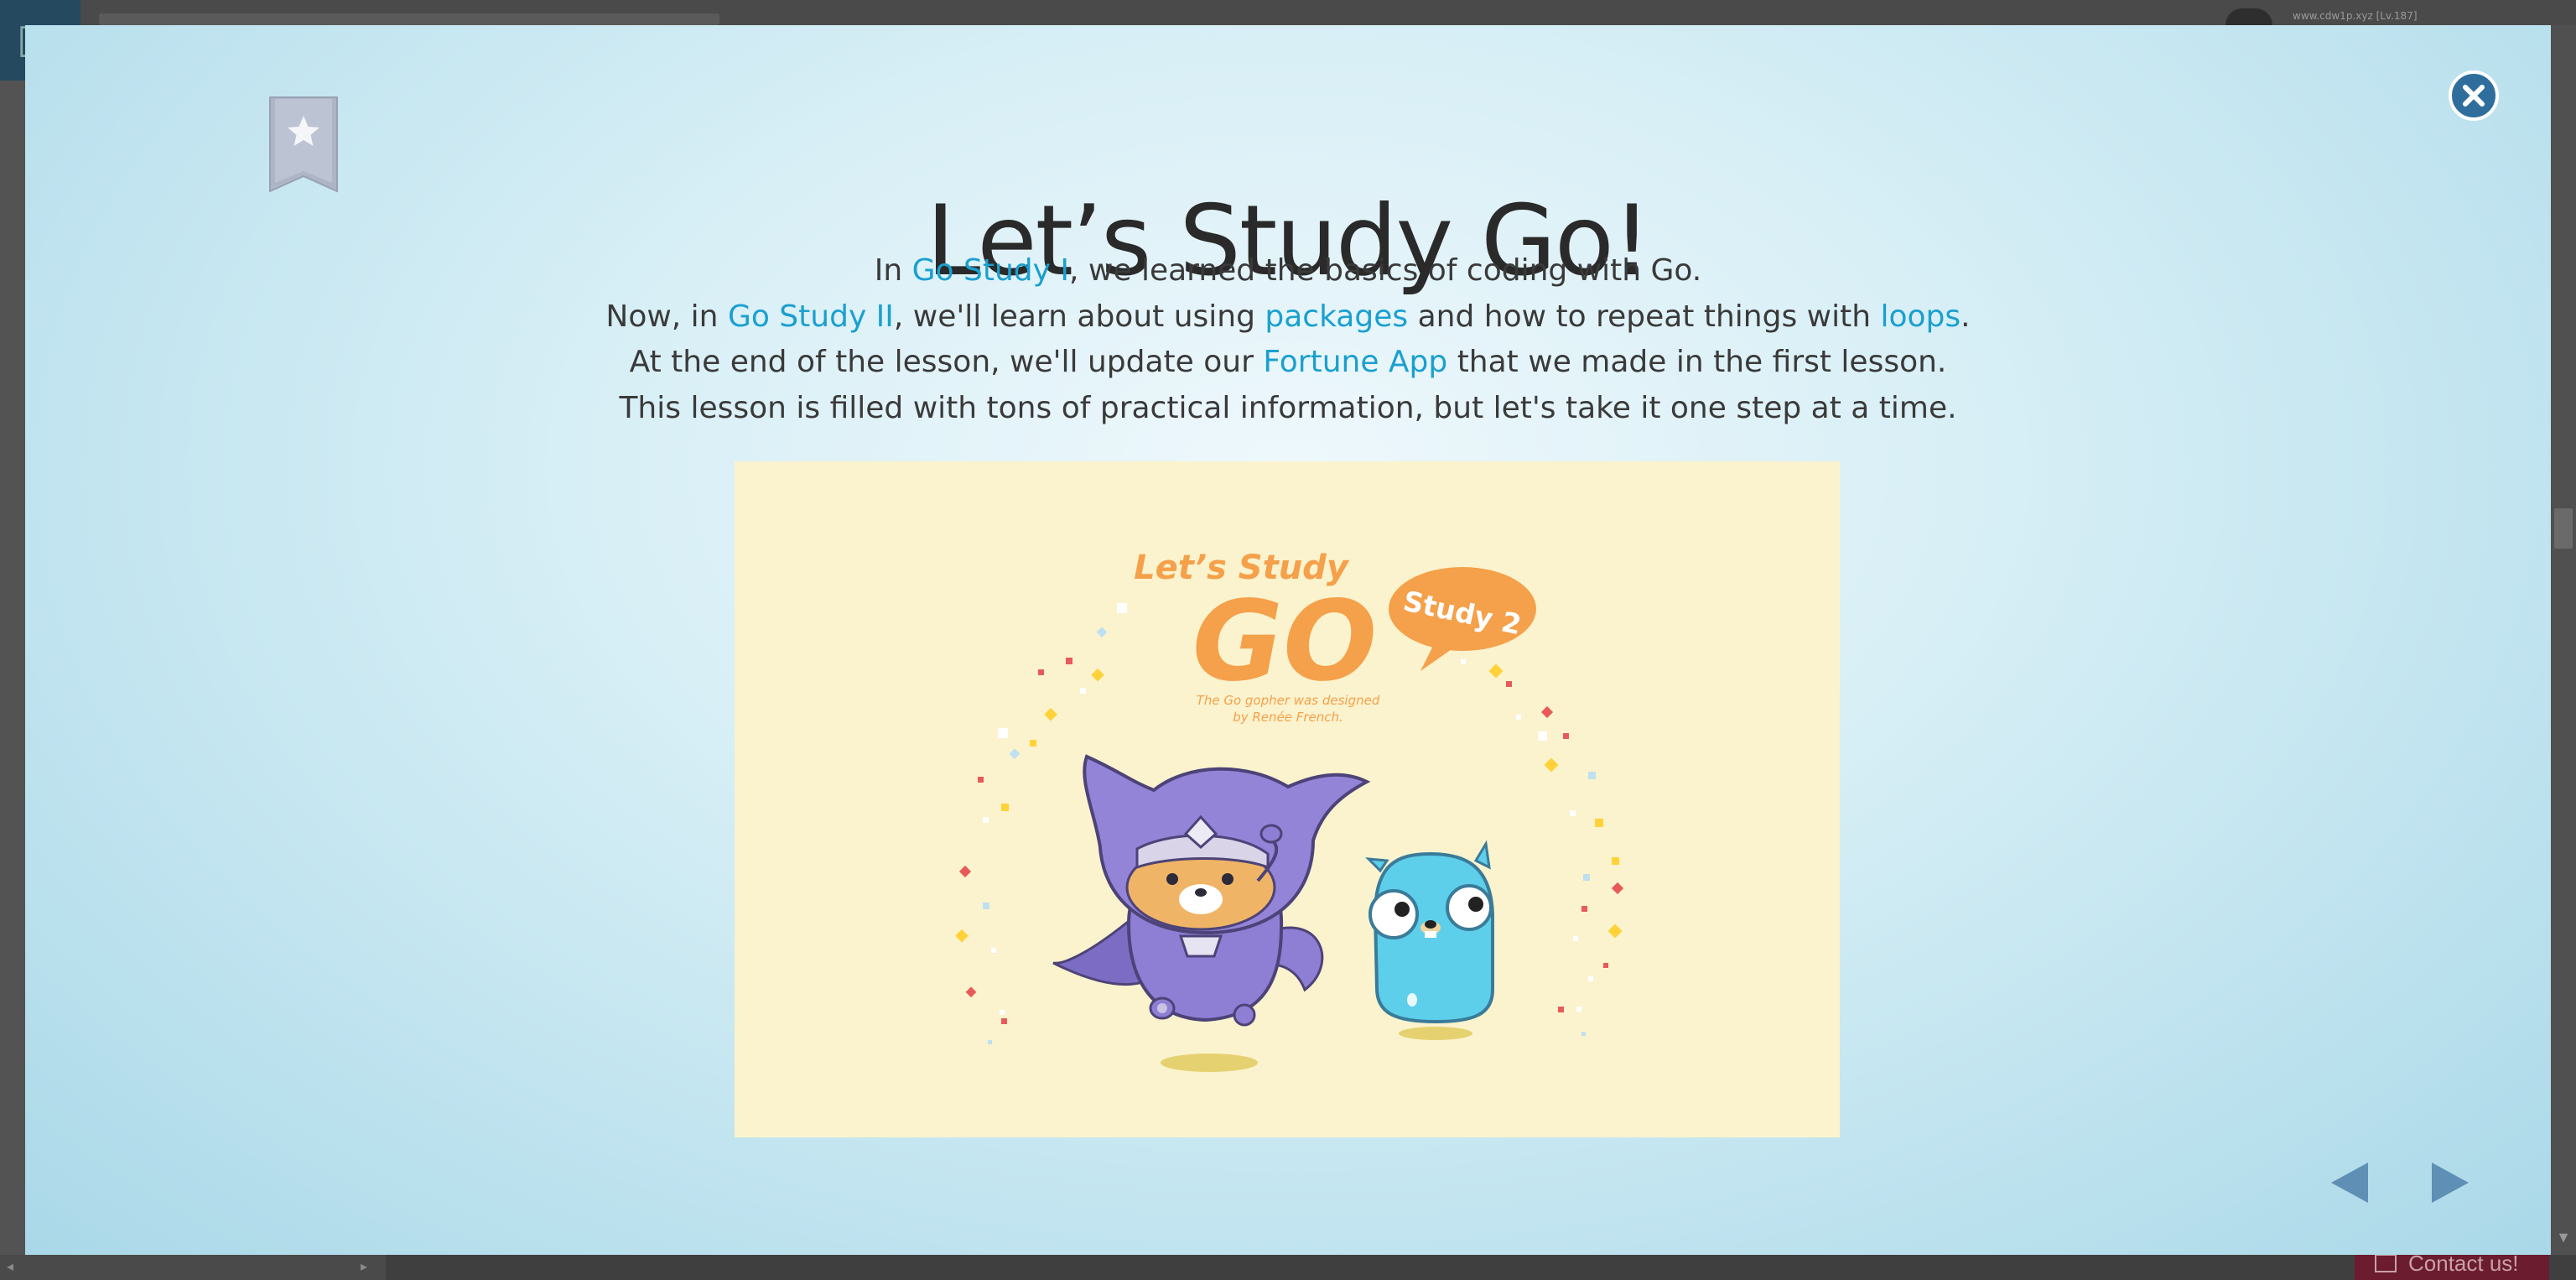 This screenshot has height=1280, width=2576. What do you see at coordinates (1288, 1267) in the screenshot?
I see `background-bottombar` at bounding box center [1288, 1267].